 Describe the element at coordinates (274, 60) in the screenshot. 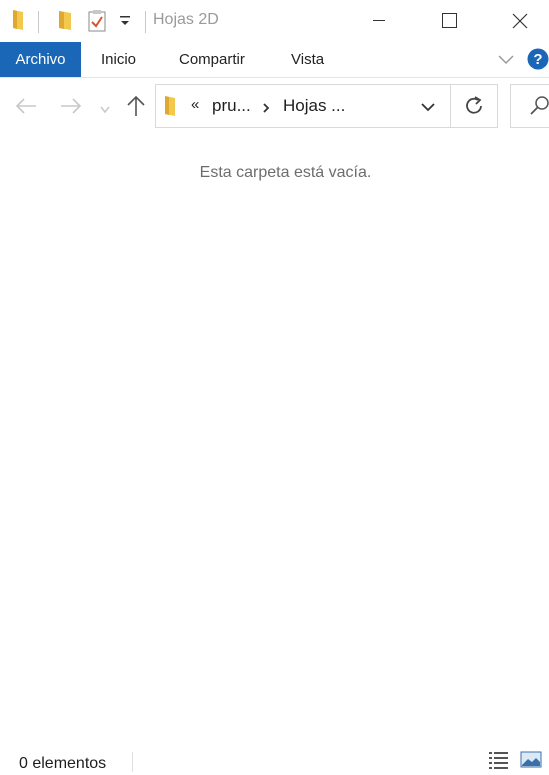

I see `ribbon-tabs: Archivo Inicio Compartir Vista ?` at that location.